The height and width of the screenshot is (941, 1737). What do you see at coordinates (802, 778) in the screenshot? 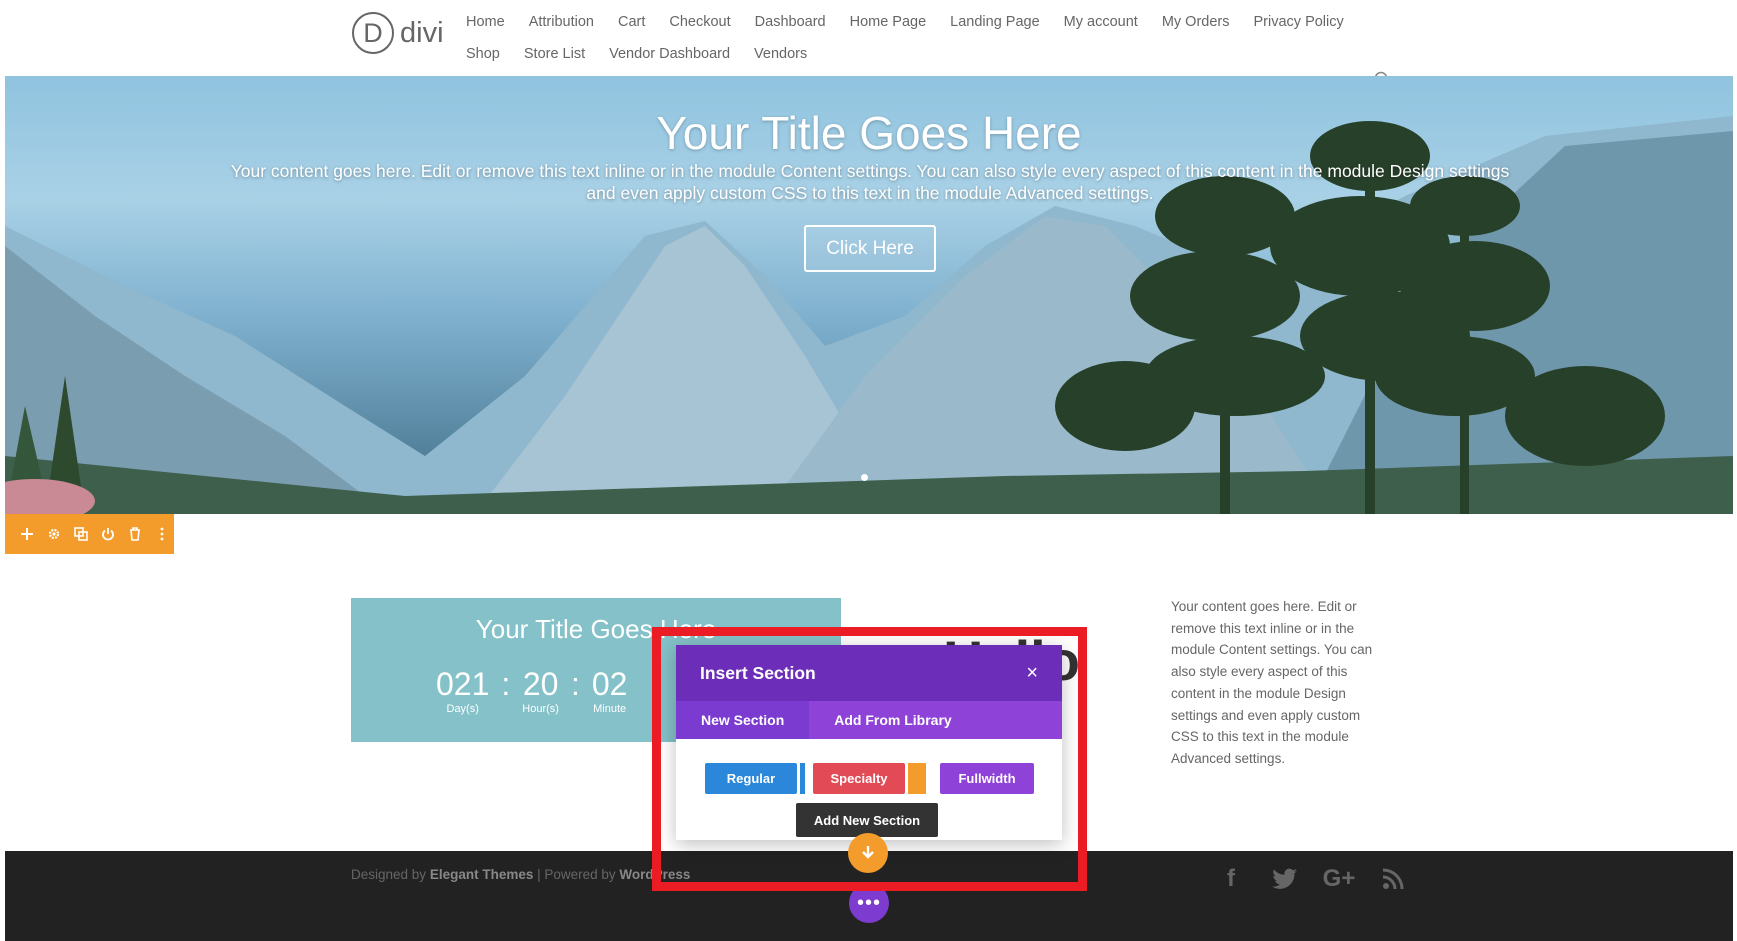
I see `regular-accent` at bounding box center [802, 778].